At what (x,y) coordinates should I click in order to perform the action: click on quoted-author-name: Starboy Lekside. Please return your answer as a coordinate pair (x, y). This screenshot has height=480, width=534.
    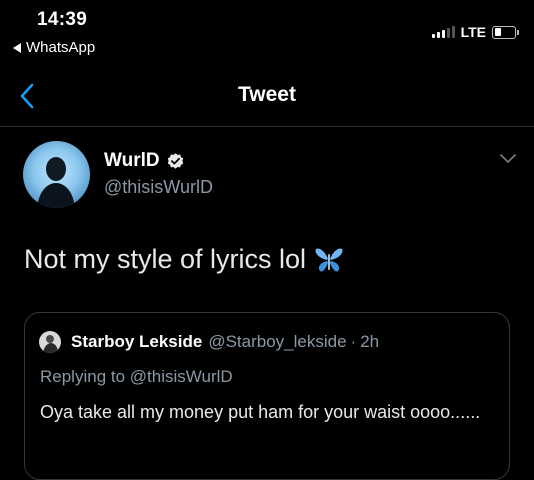
    Looking at the image, I should click on (136, 342).